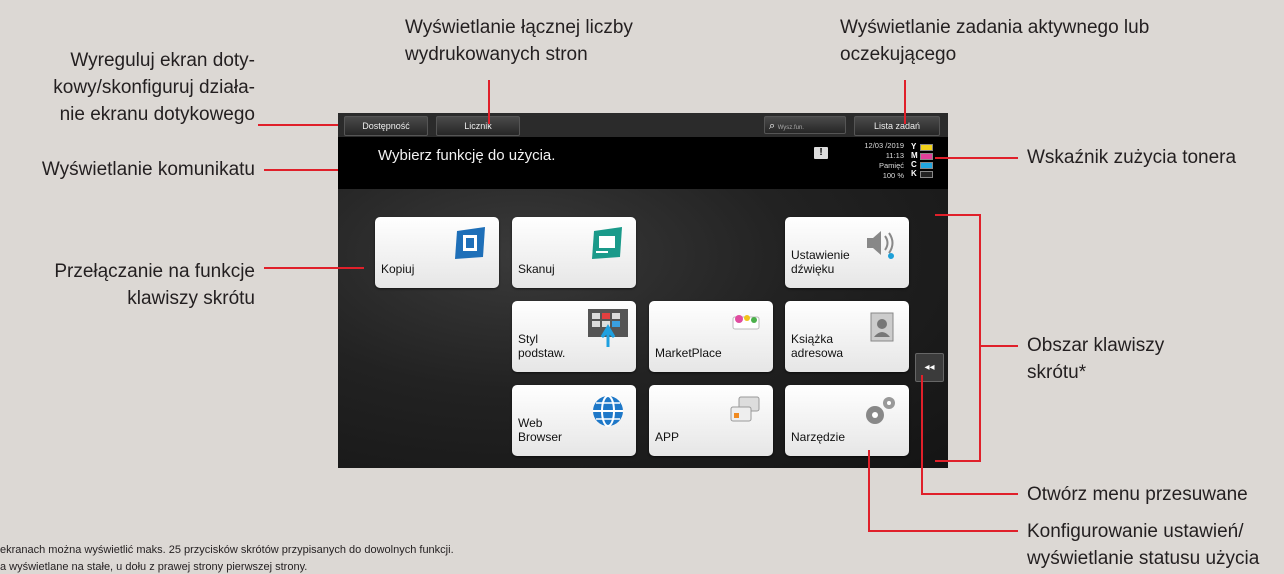 The image size is (1284, 574). I want to click on basic-style-icon, so click(608, 328).